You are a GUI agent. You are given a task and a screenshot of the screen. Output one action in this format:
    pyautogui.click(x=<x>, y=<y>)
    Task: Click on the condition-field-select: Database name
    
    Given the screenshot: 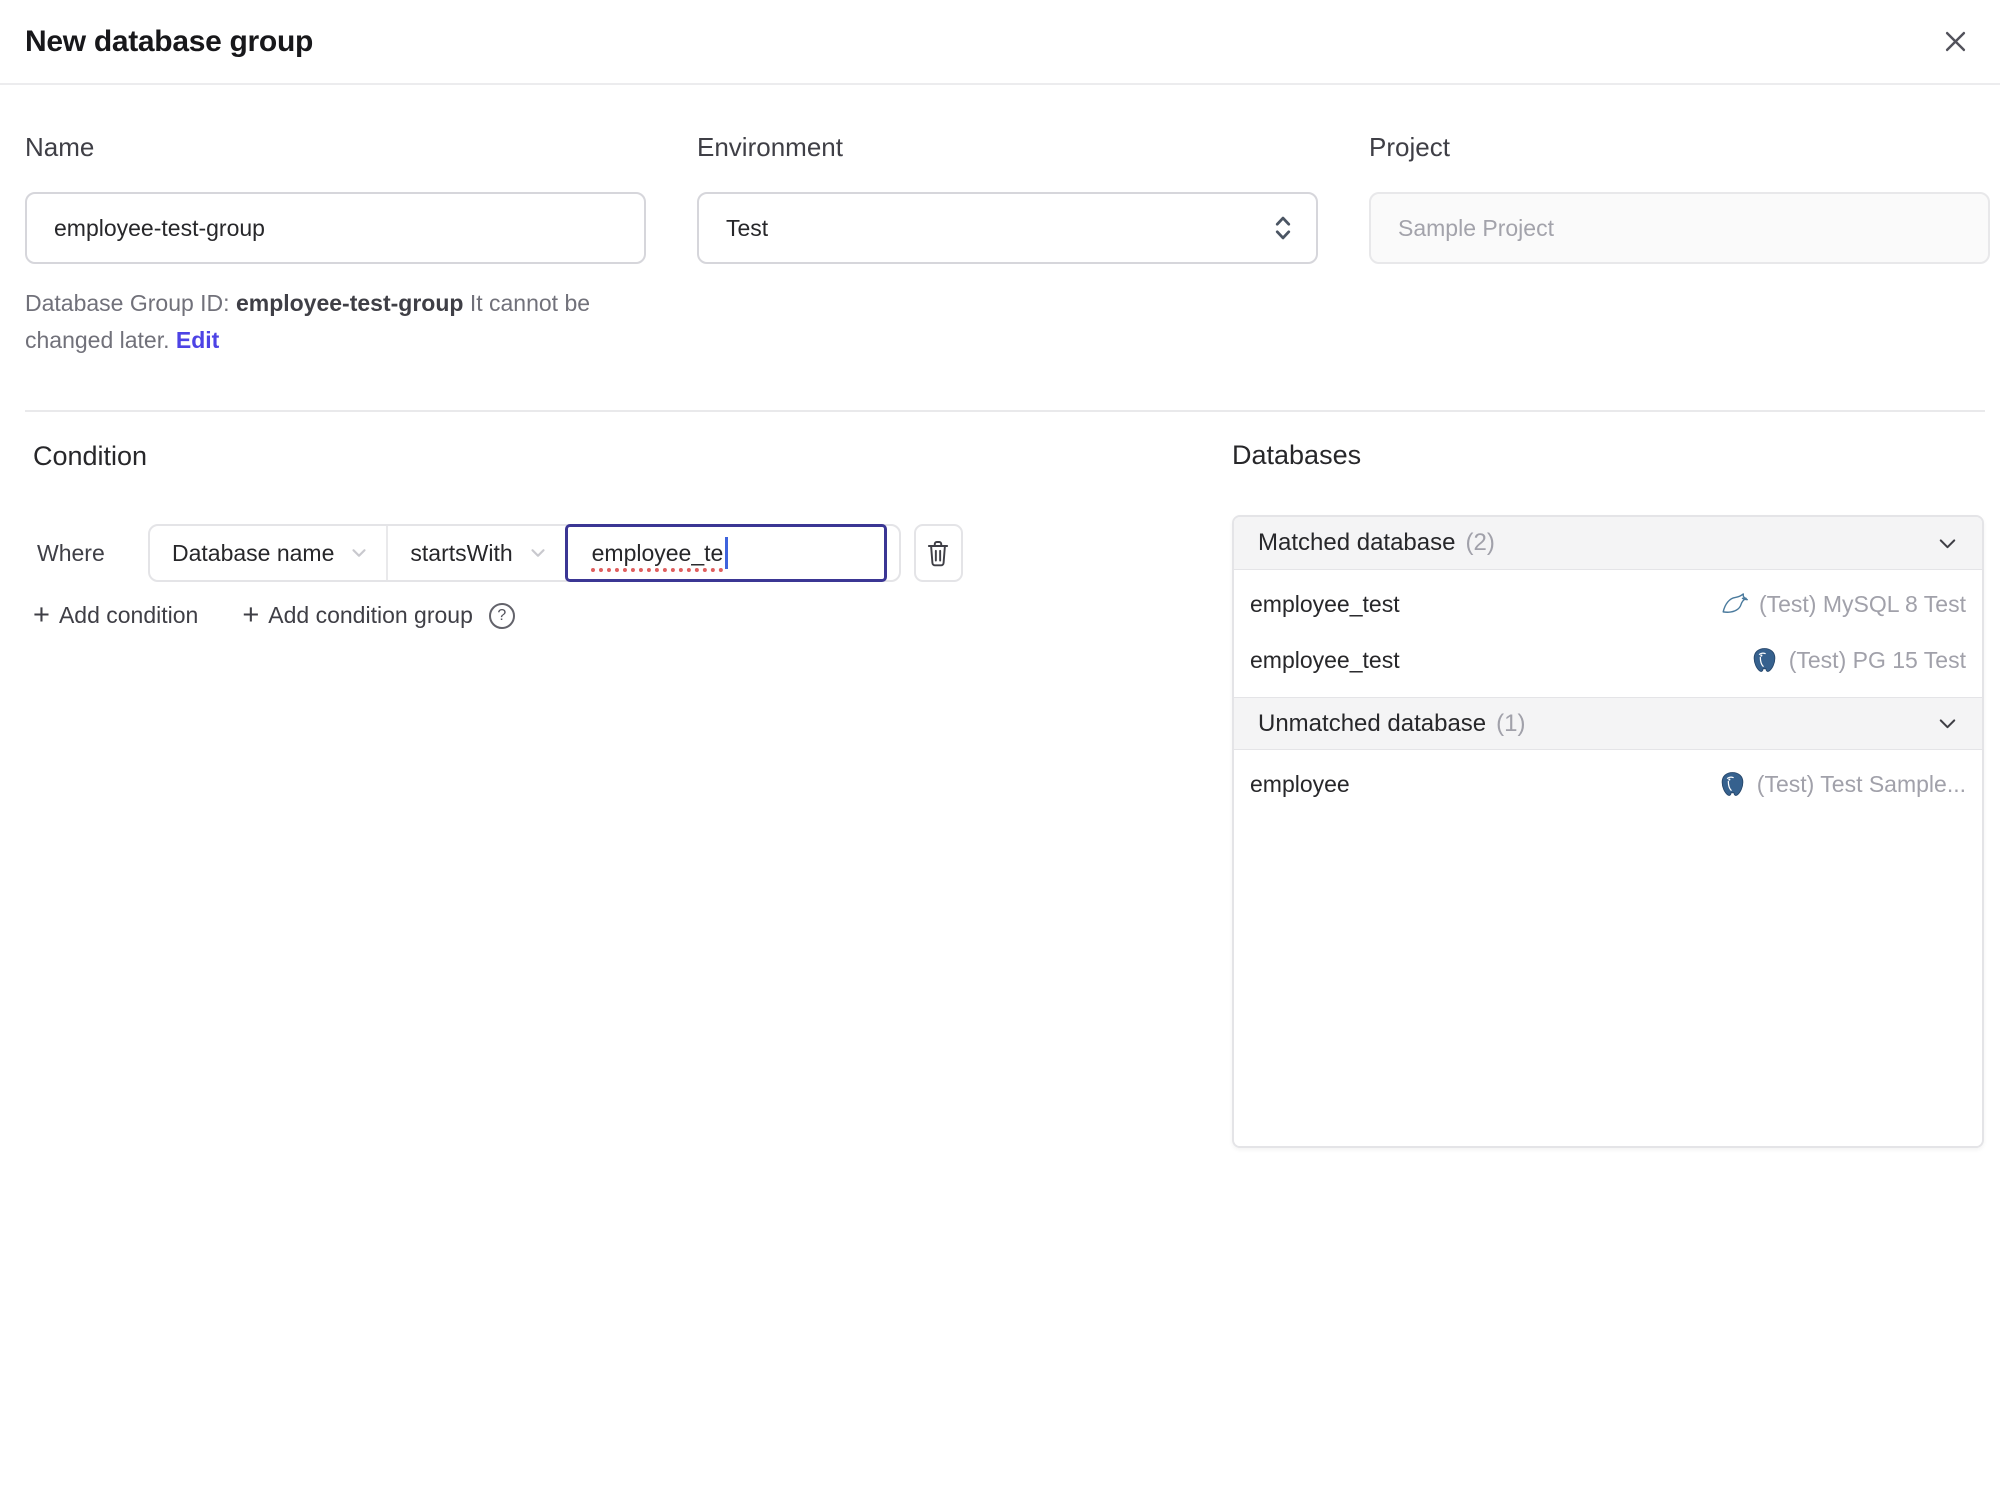 What is the action you would take?
    pyautogui.click(x=269, y=553)
    